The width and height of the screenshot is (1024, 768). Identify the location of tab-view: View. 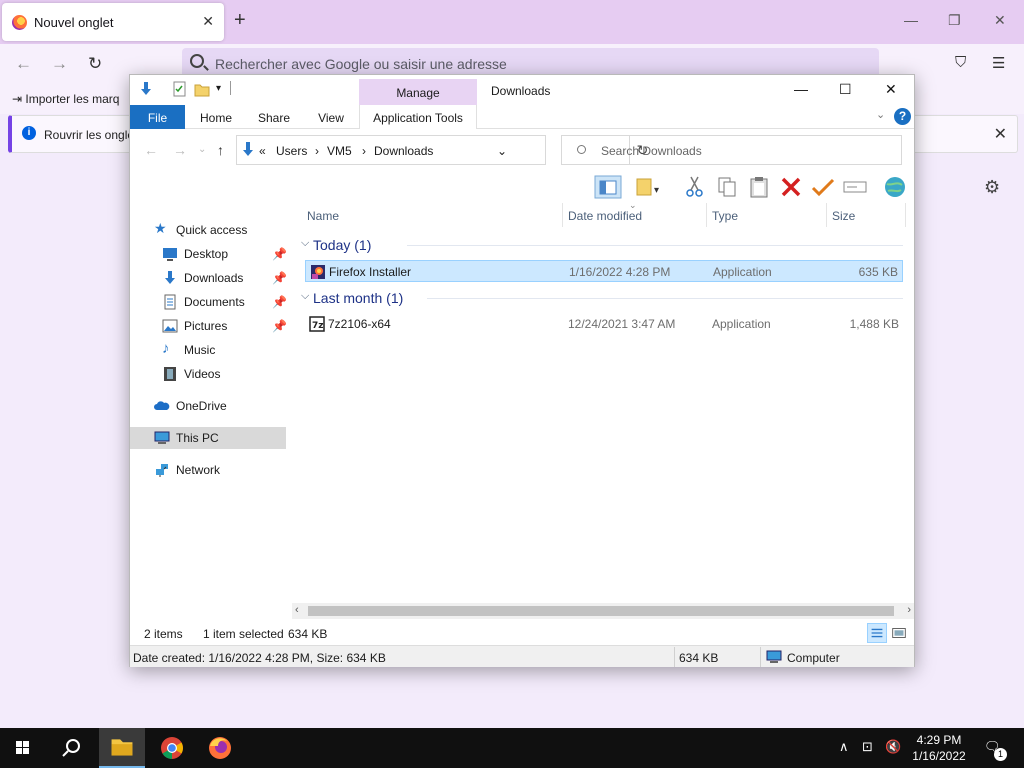
(331, 117).